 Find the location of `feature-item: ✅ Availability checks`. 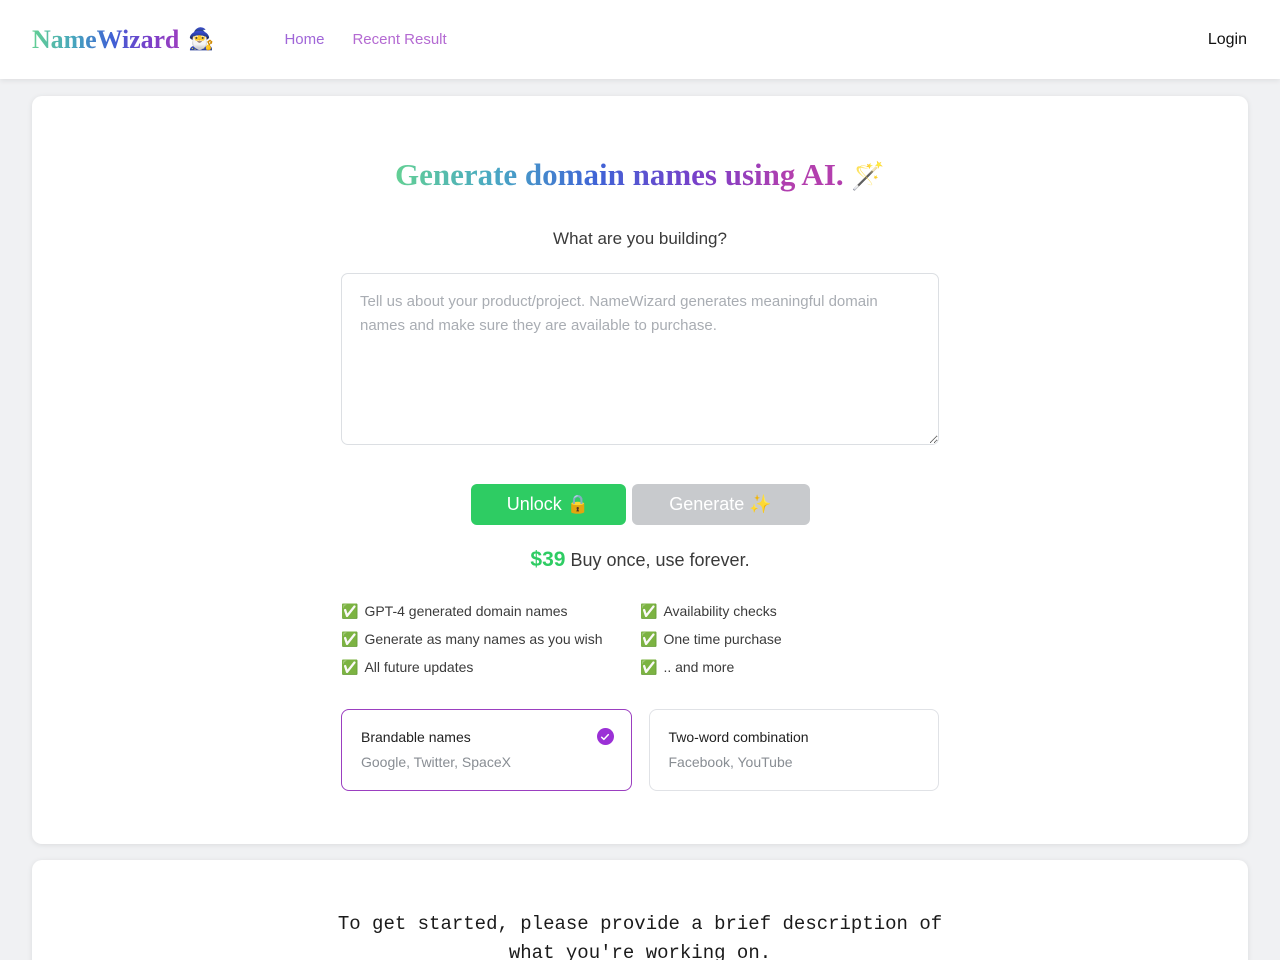

feature-item: ✅ Availability checks is located at coordinates (789, 611).